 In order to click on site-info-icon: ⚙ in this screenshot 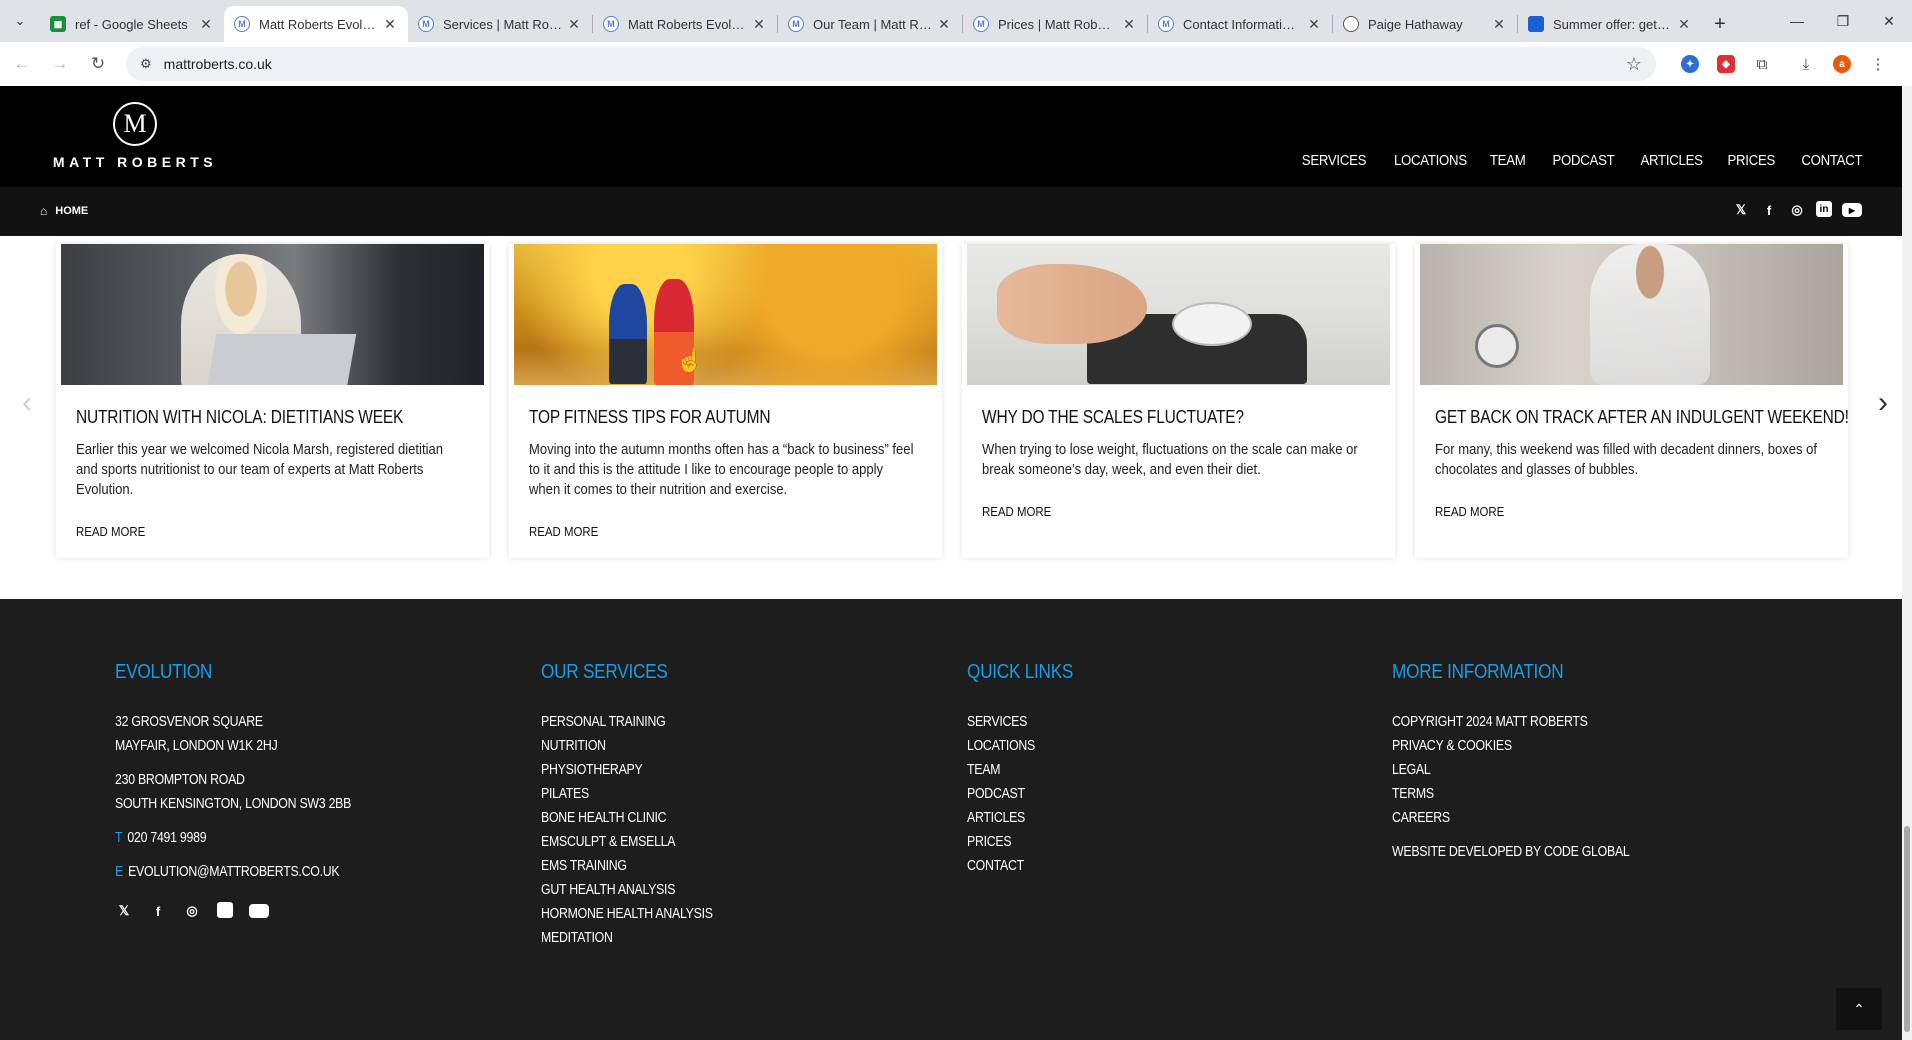, I will do `click(146, 64)`.